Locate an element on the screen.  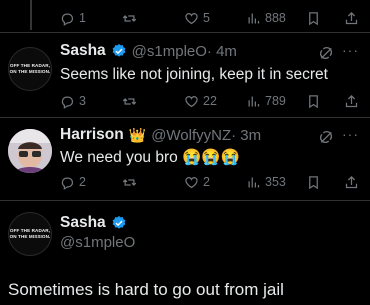
tweet-header: Sasha is located at coordinates (93, 223).